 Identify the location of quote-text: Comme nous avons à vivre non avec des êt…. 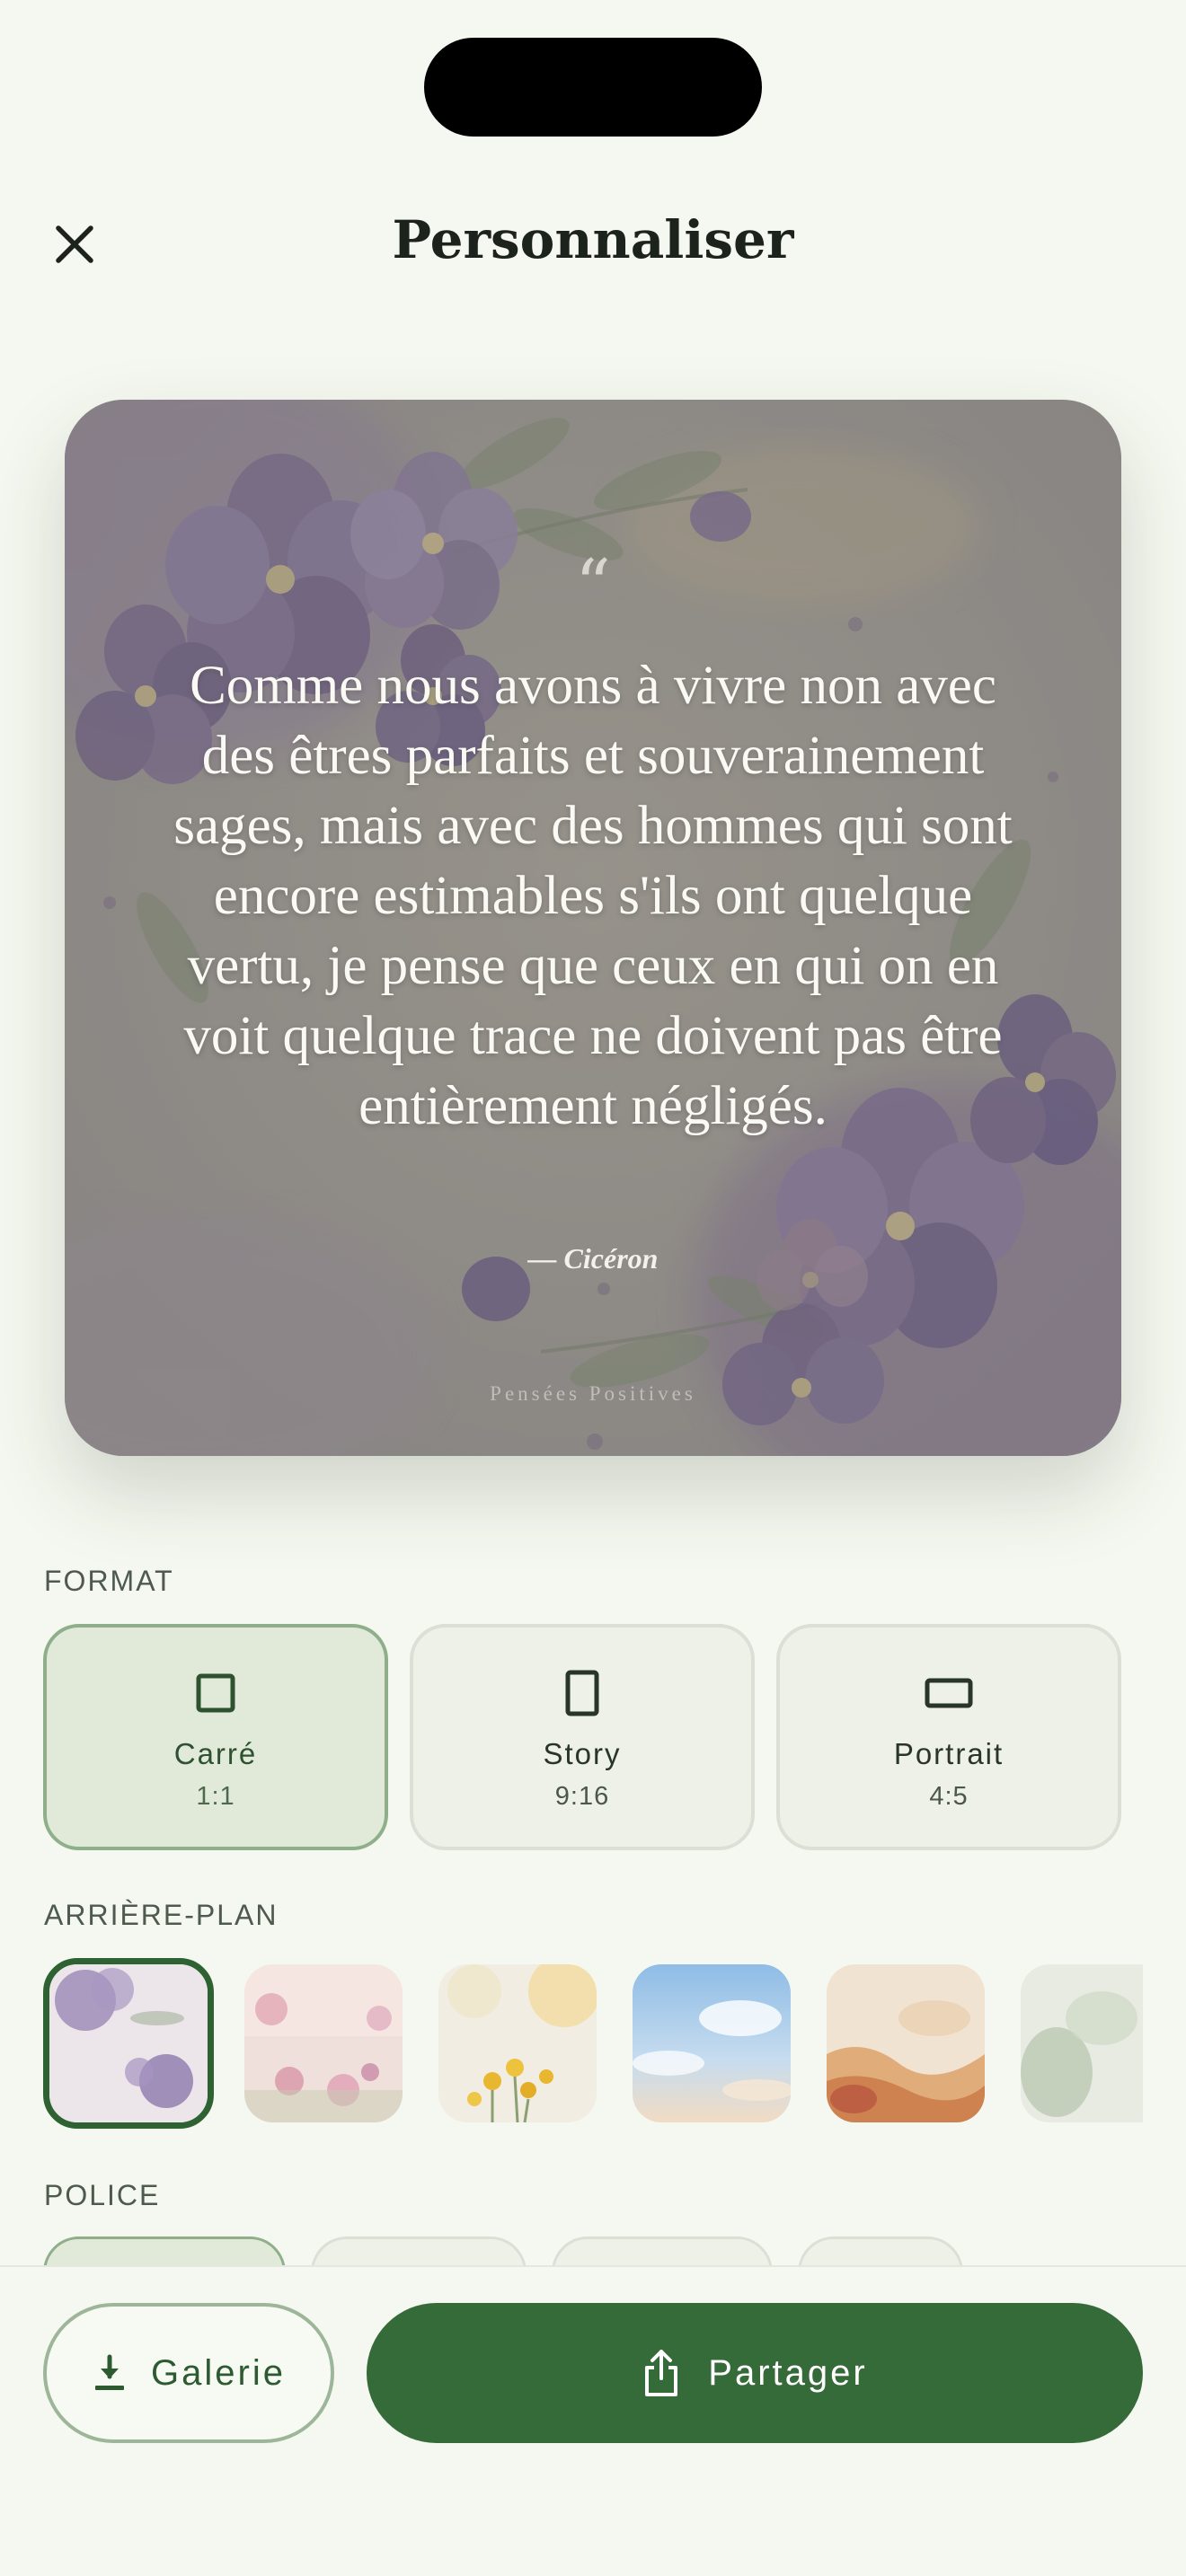
(593, 896).